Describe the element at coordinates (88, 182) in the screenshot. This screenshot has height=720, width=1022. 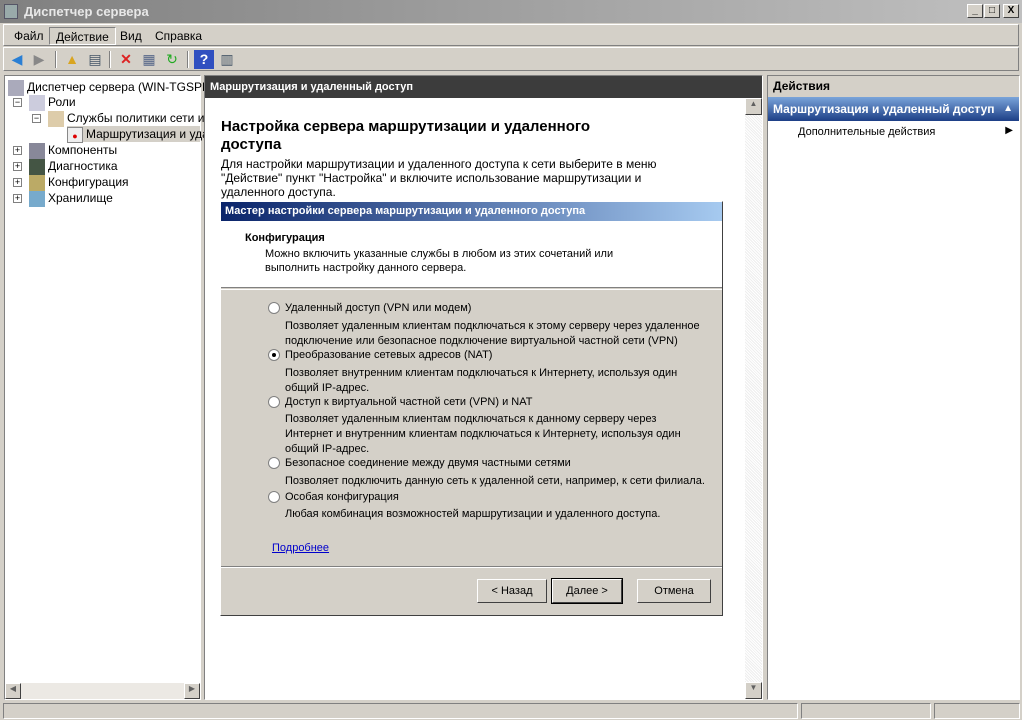
I see `tree-label: Конфигурация` at that location.